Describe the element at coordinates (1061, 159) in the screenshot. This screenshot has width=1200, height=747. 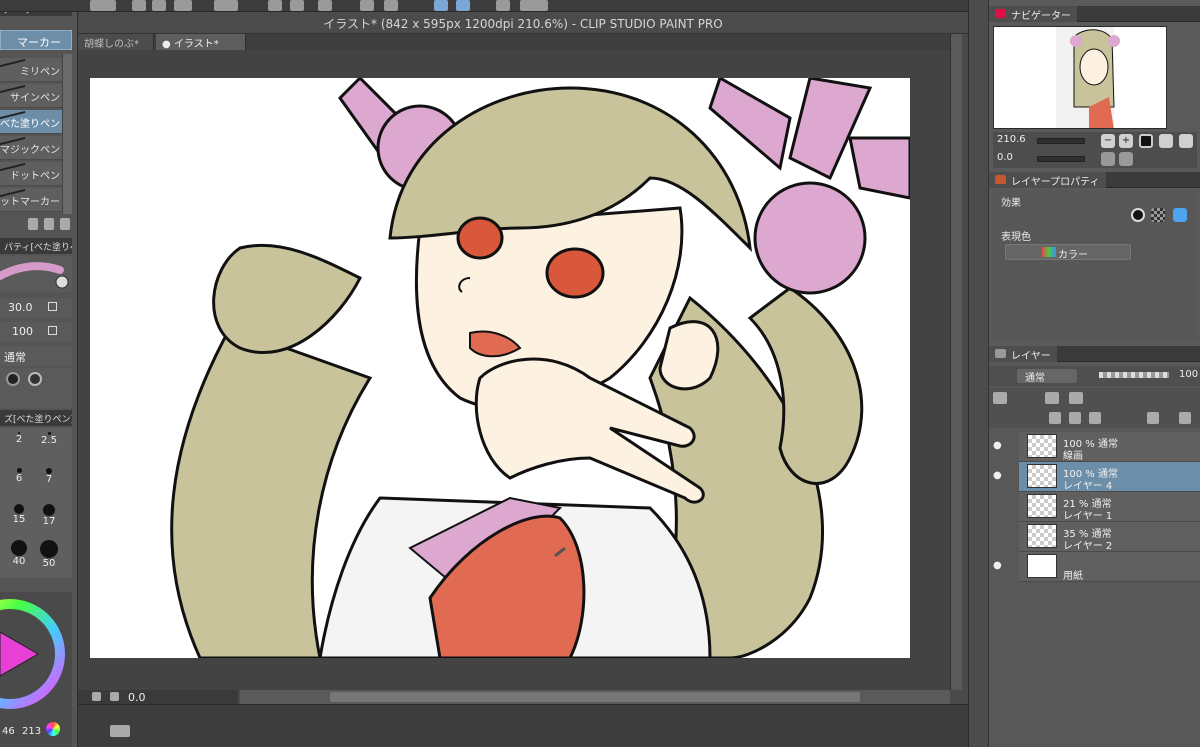
I see `rotate-slider` at that location.